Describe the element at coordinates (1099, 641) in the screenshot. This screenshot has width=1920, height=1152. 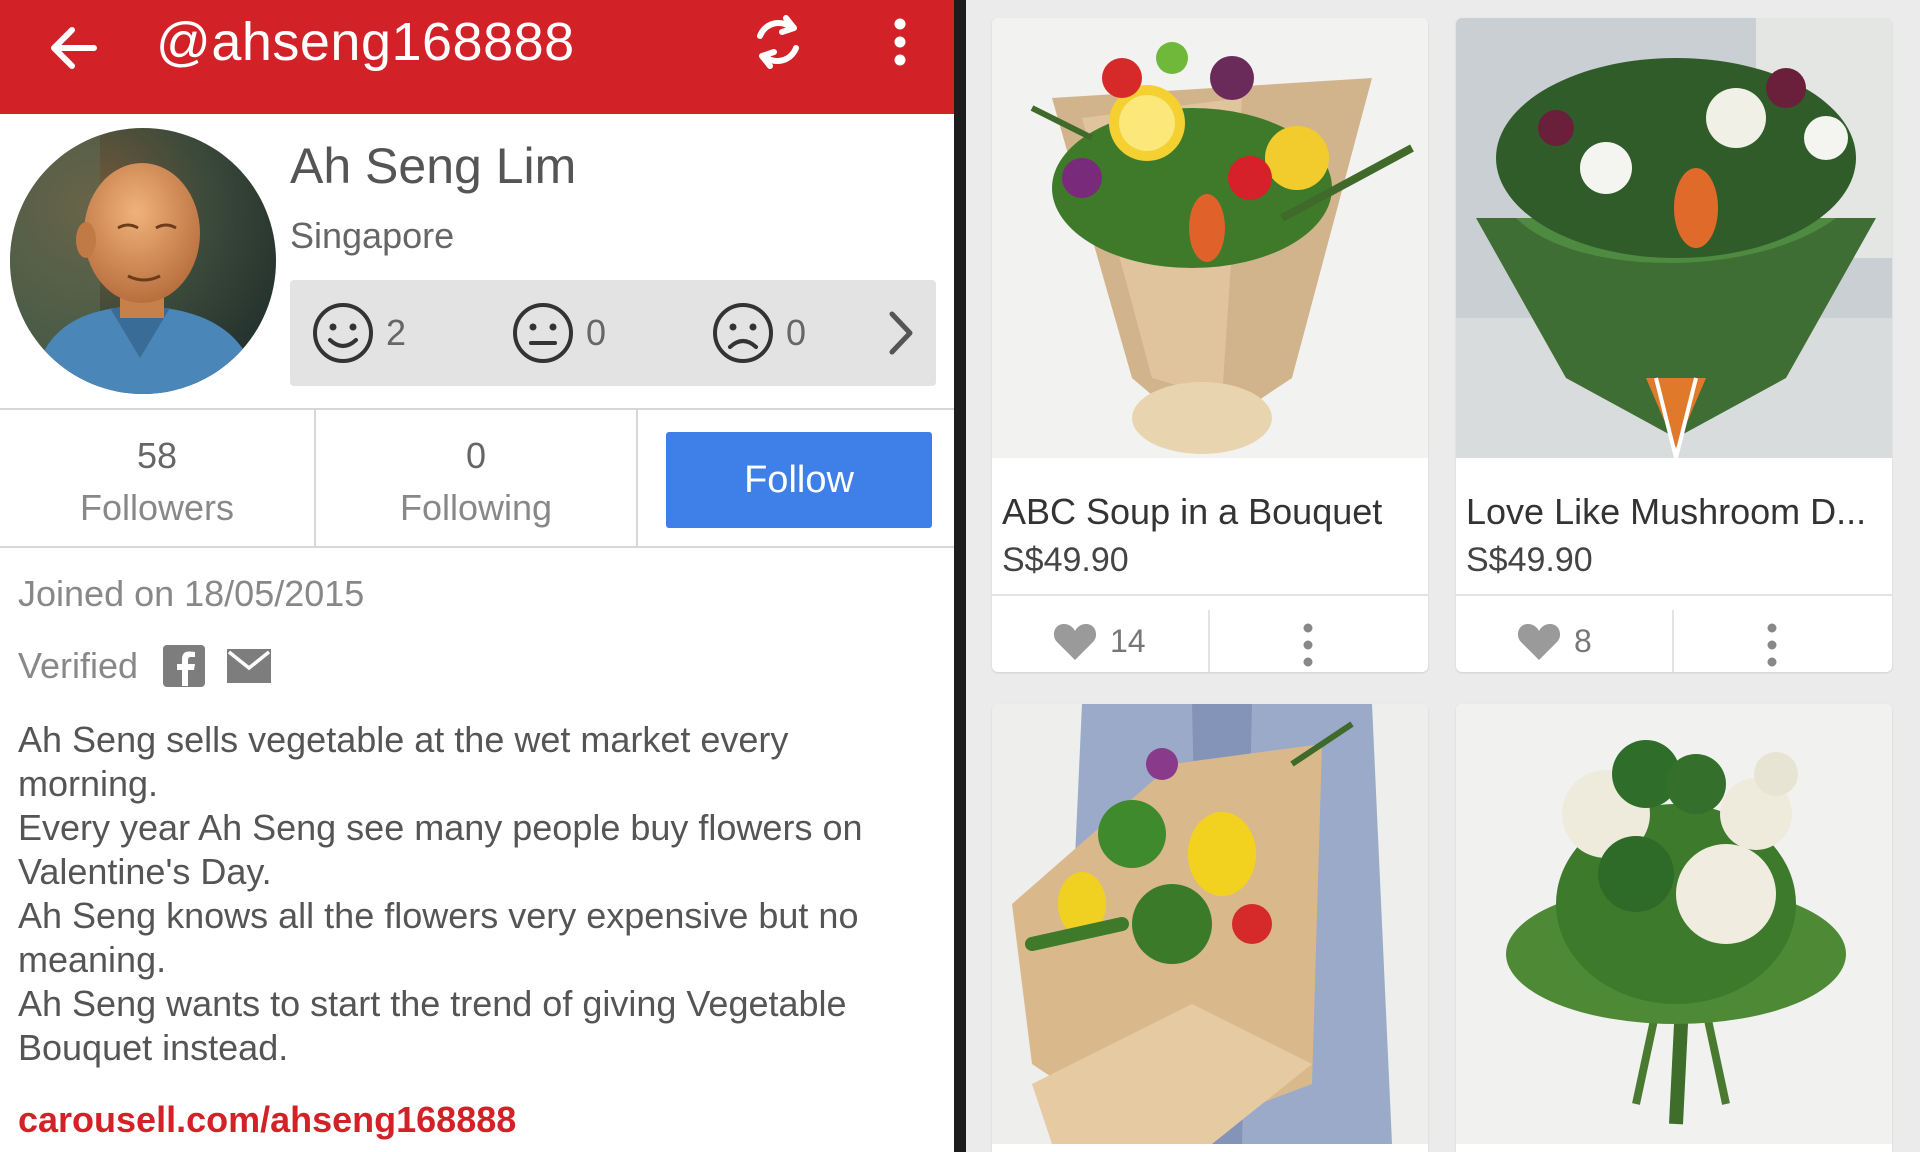
I see `like-button: 14` at that location.